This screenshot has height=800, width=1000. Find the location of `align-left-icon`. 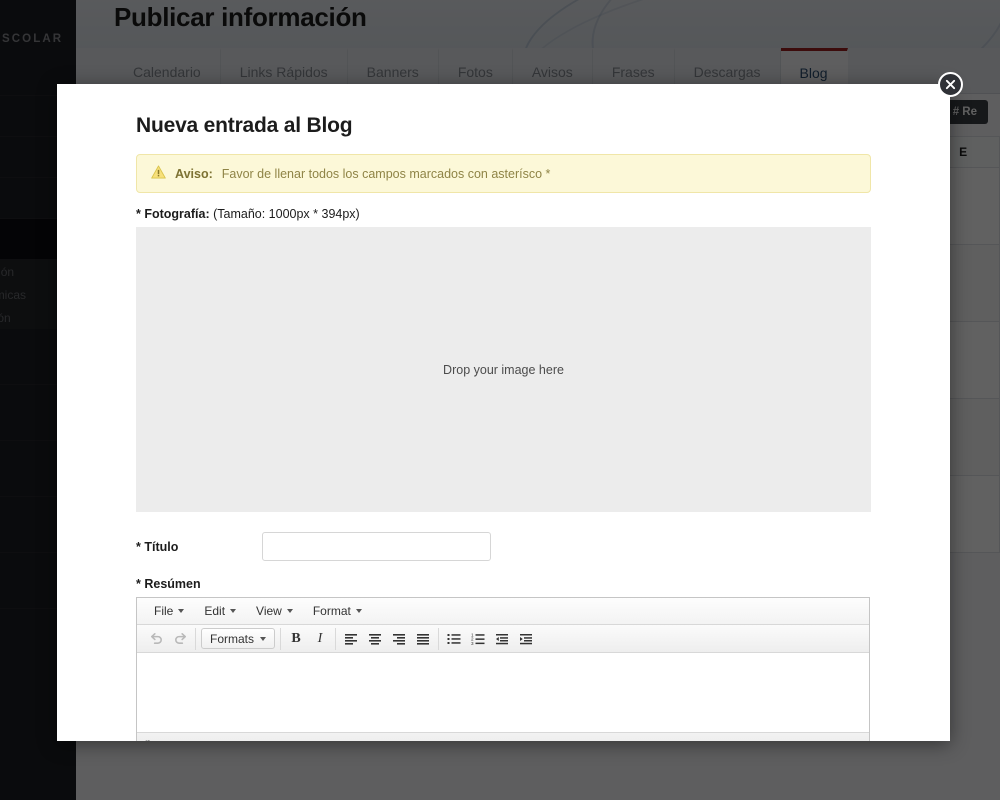

align-left-icon is located at coordinates (351, 639).